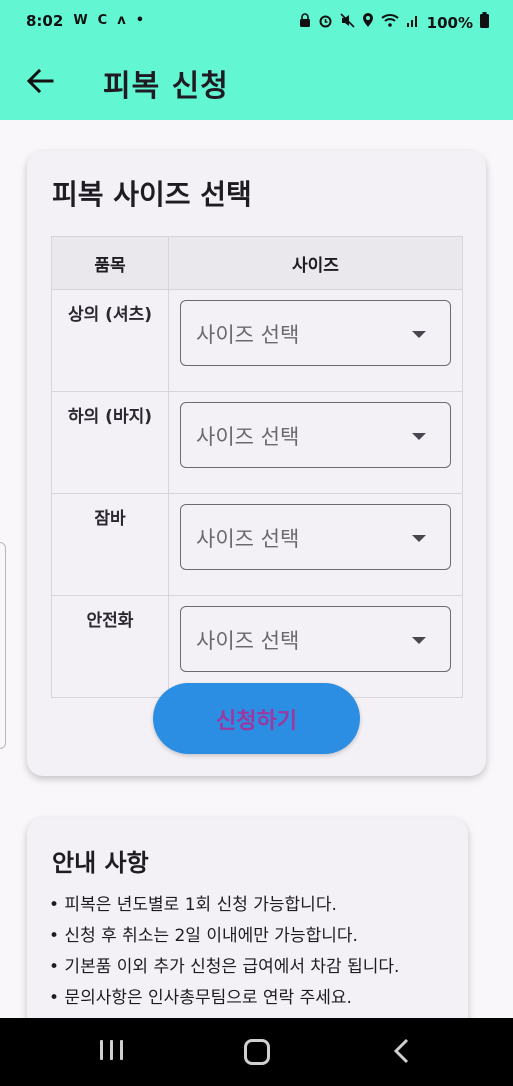 Image resolution: width=513 pixels, height=1086 pixels. I want to click on home-button, so click(257, 1052).